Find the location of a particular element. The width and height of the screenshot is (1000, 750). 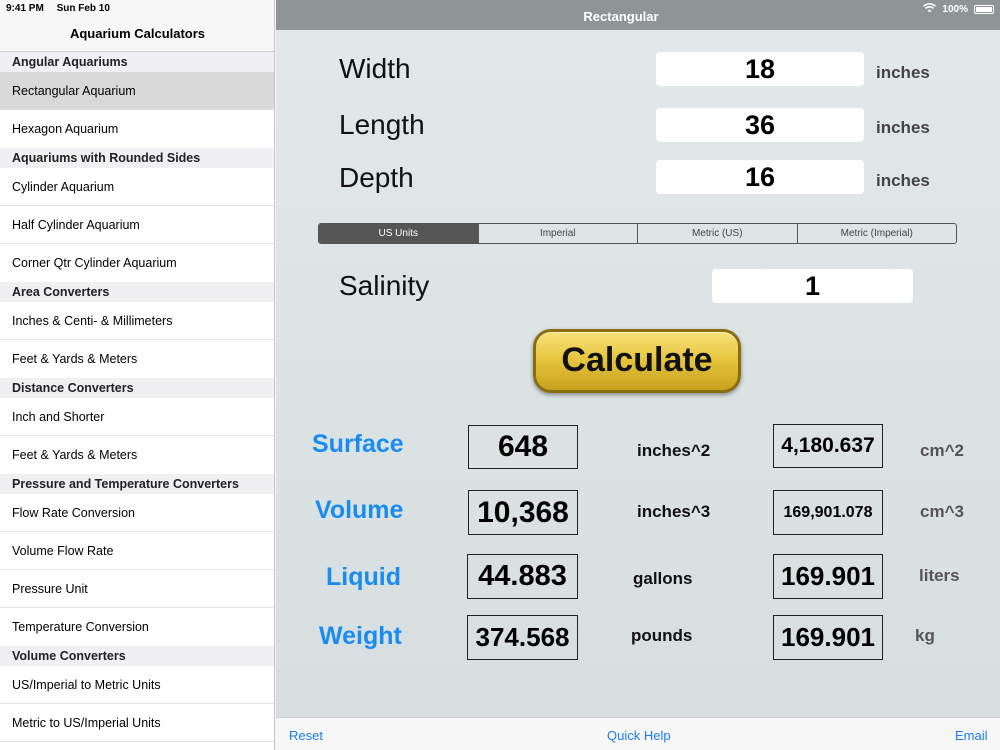

volume-metric-value: 169,901.078 is located at coordinates (828, 512).